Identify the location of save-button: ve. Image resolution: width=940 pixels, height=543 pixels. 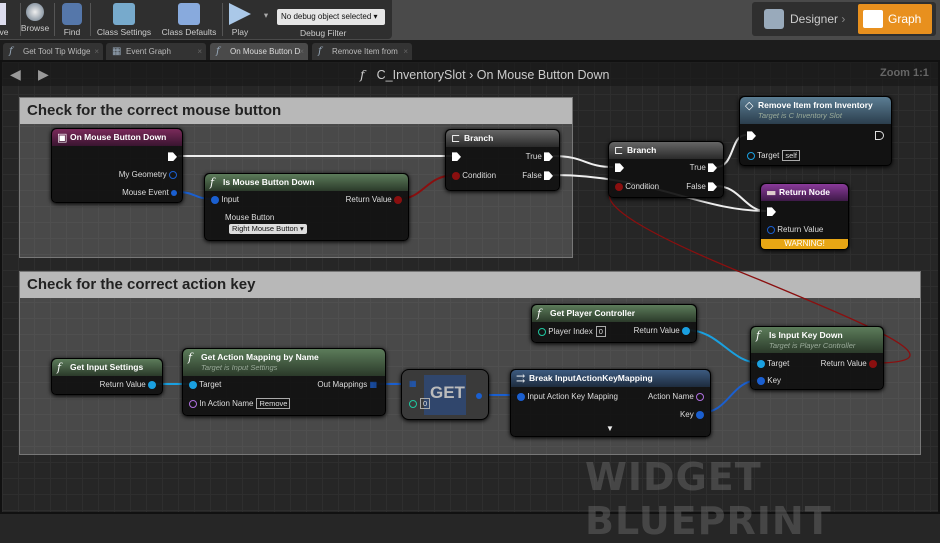
(8, 19).